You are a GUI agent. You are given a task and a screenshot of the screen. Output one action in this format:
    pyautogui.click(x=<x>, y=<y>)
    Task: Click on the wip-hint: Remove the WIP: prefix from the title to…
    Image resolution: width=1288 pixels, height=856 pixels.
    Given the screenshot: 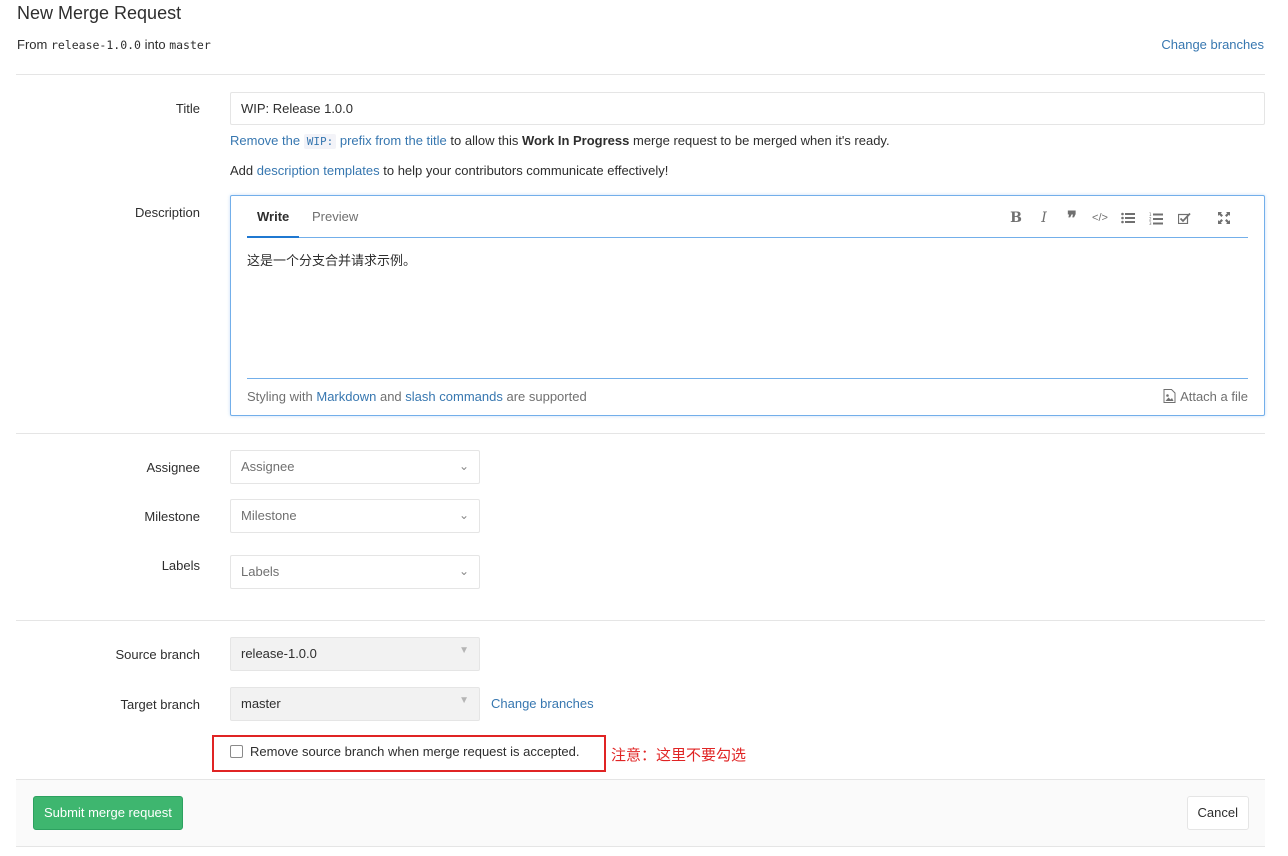 What is the action you would take?
    pyautogui.click(x=560, y=141)
    